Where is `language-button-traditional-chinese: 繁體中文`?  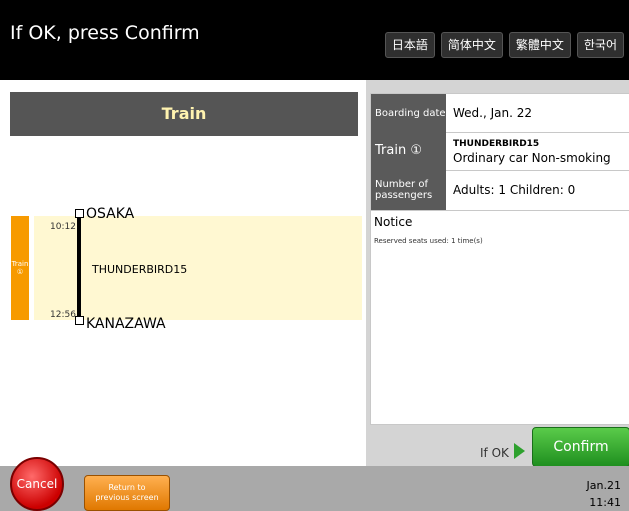
language-button-traditional-chinese: 繁體中文 is located at coordinates (539, 45).